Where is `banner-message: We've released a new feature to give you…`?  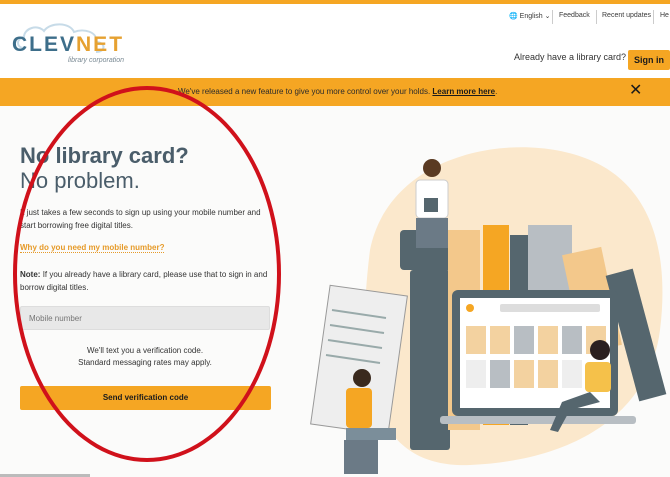 banner-message: We've released a new feature to give you… is located at coordinates (337, 91).